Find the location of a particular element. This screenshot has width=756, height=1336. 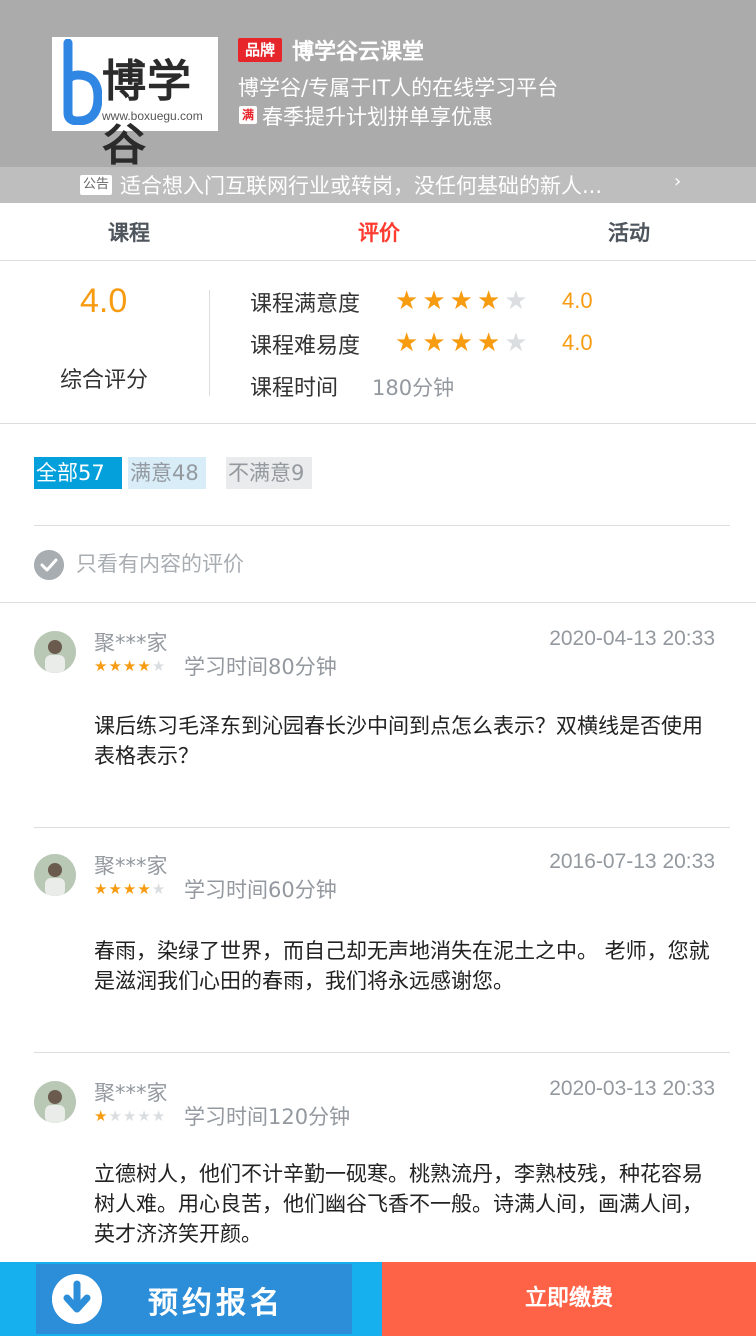

filter-satisfied-button: 满意48 is located at coordinates (167, 473).